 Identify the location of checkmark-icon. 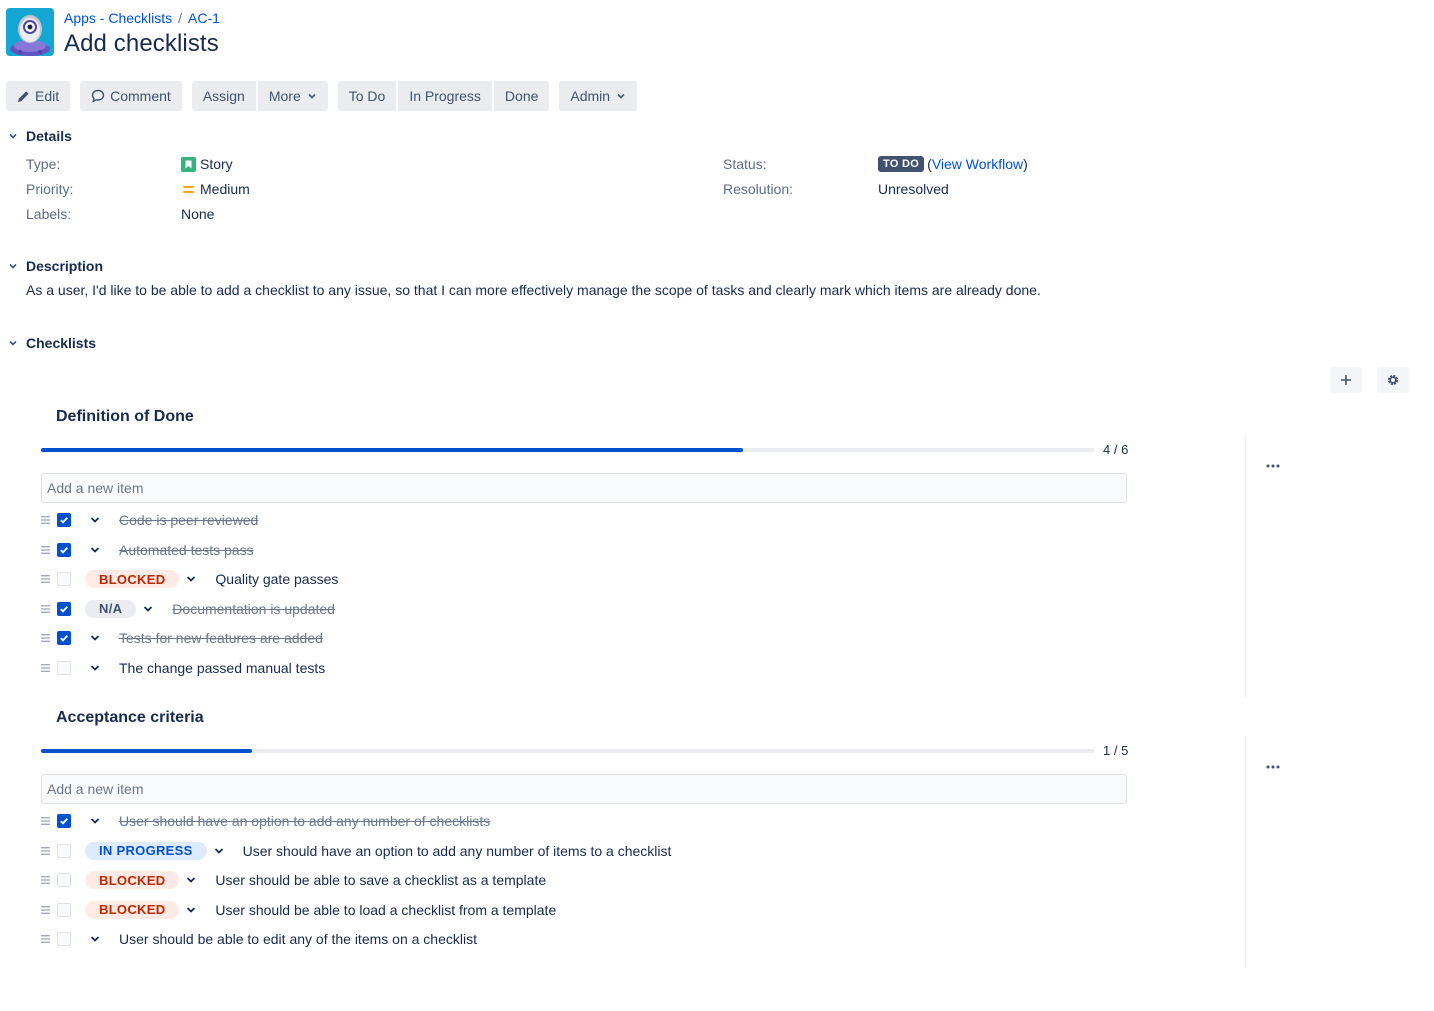
(64, 520).